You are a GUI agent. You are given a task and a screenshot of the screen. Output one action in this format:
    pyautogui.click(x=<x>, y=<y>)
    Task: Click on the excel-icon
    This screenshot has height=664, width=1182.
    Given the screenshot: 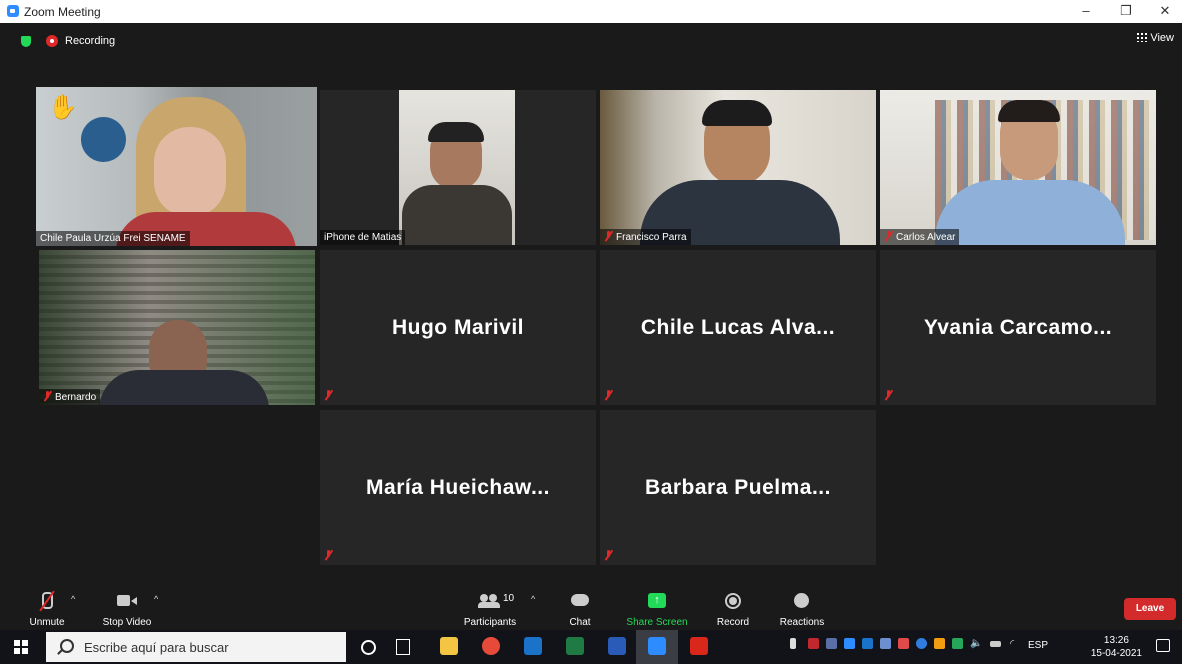 What is the action you would take?
    pyautogui.click(x=575, y=646)
    